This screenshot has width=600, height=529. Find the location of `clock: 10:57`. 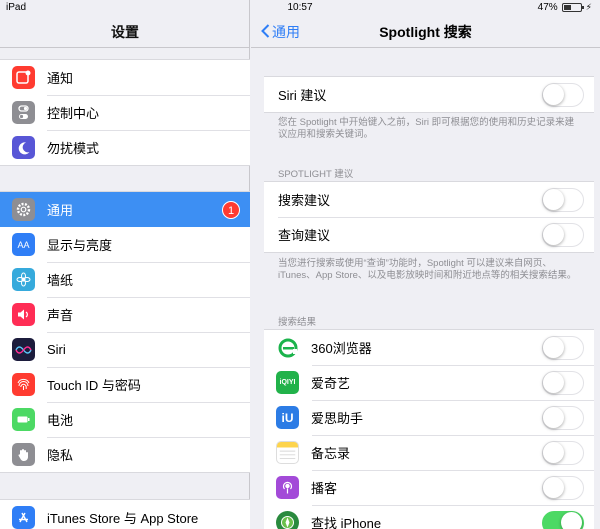

clock: 10:57 is located at coordinates (300, 7).